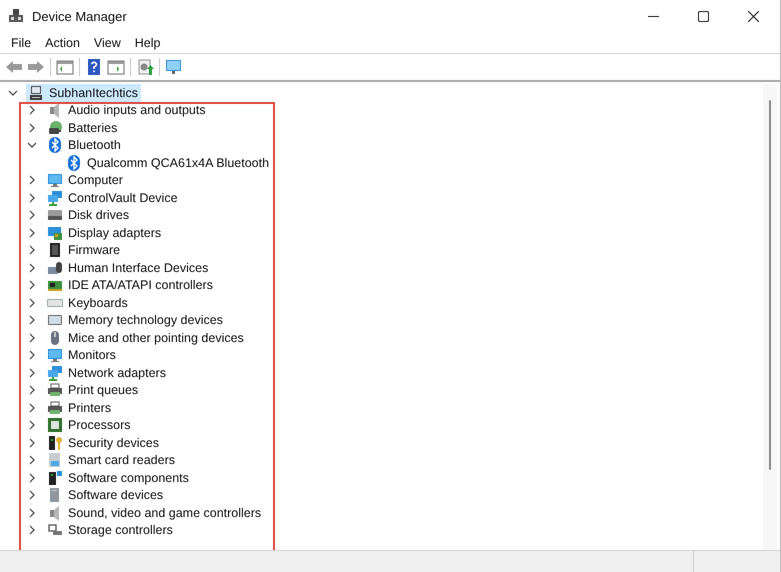 This screenshot has width=781, height=572. What do you see at coordinates (16, 16) in the screenshot?
I see `app-icon` at bounding box center [16, 16].